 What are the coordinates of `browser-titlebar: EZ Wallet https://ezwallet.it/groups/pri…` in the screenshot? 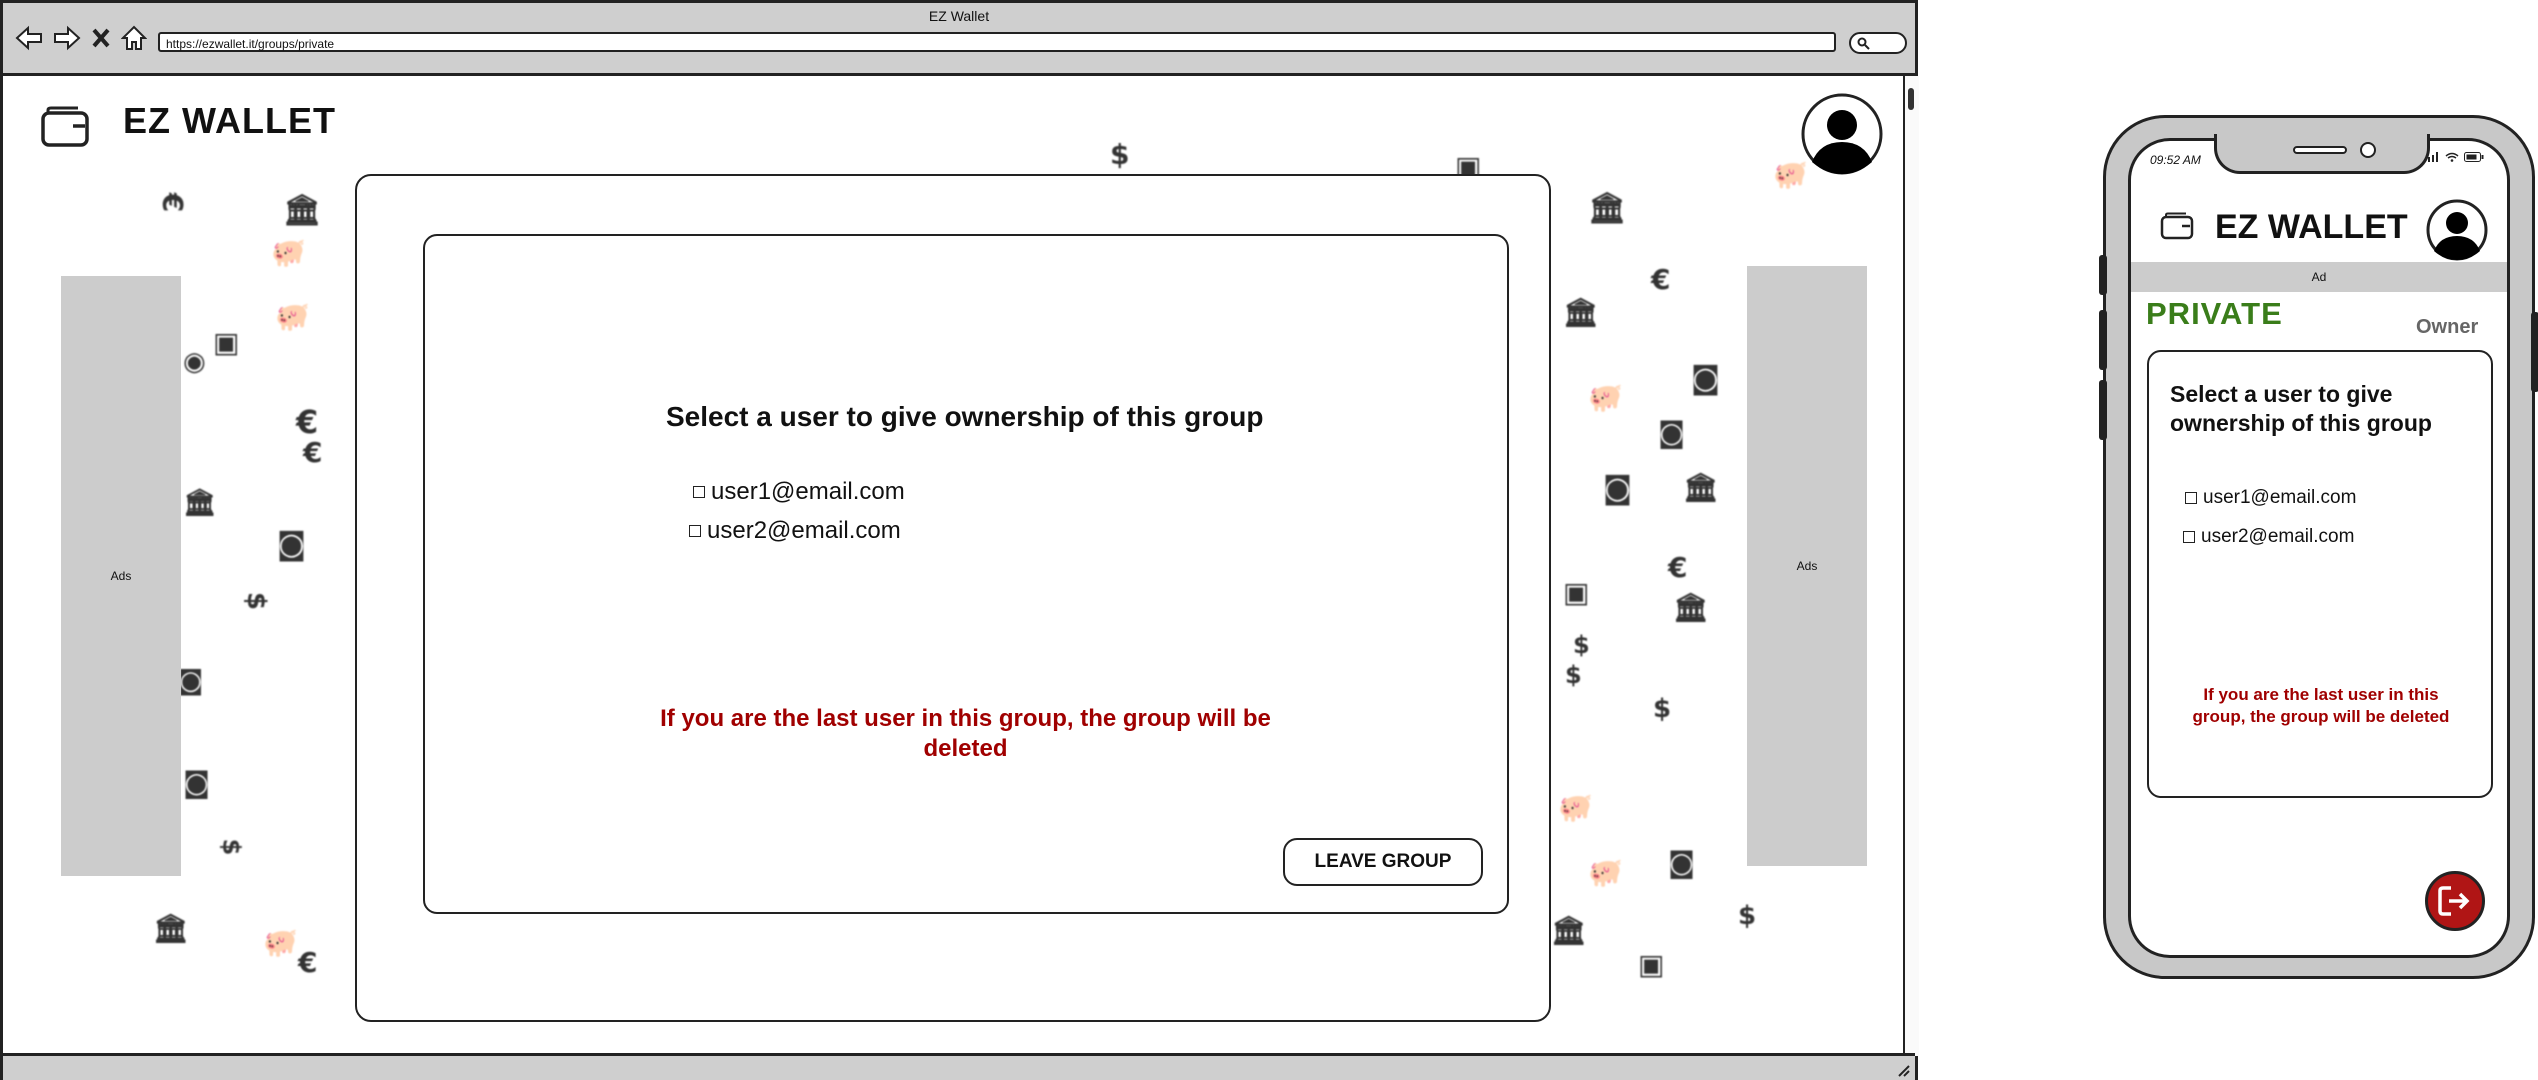 It's located at (959, 39).